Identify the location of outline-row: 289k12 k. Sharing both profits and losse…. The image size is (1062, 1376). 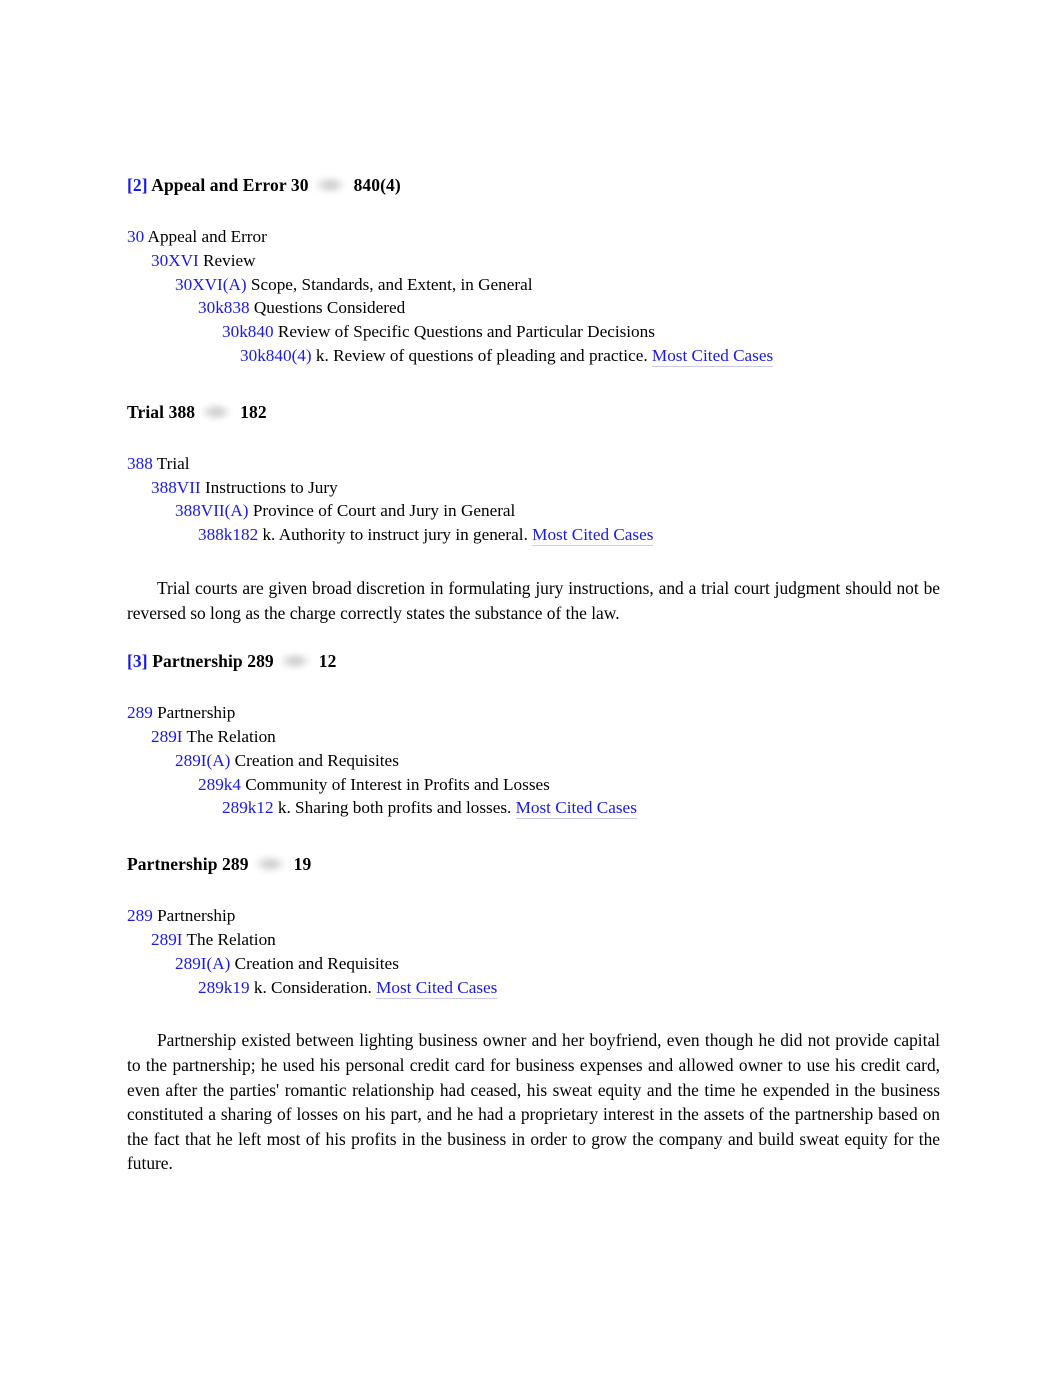
(581, 808).